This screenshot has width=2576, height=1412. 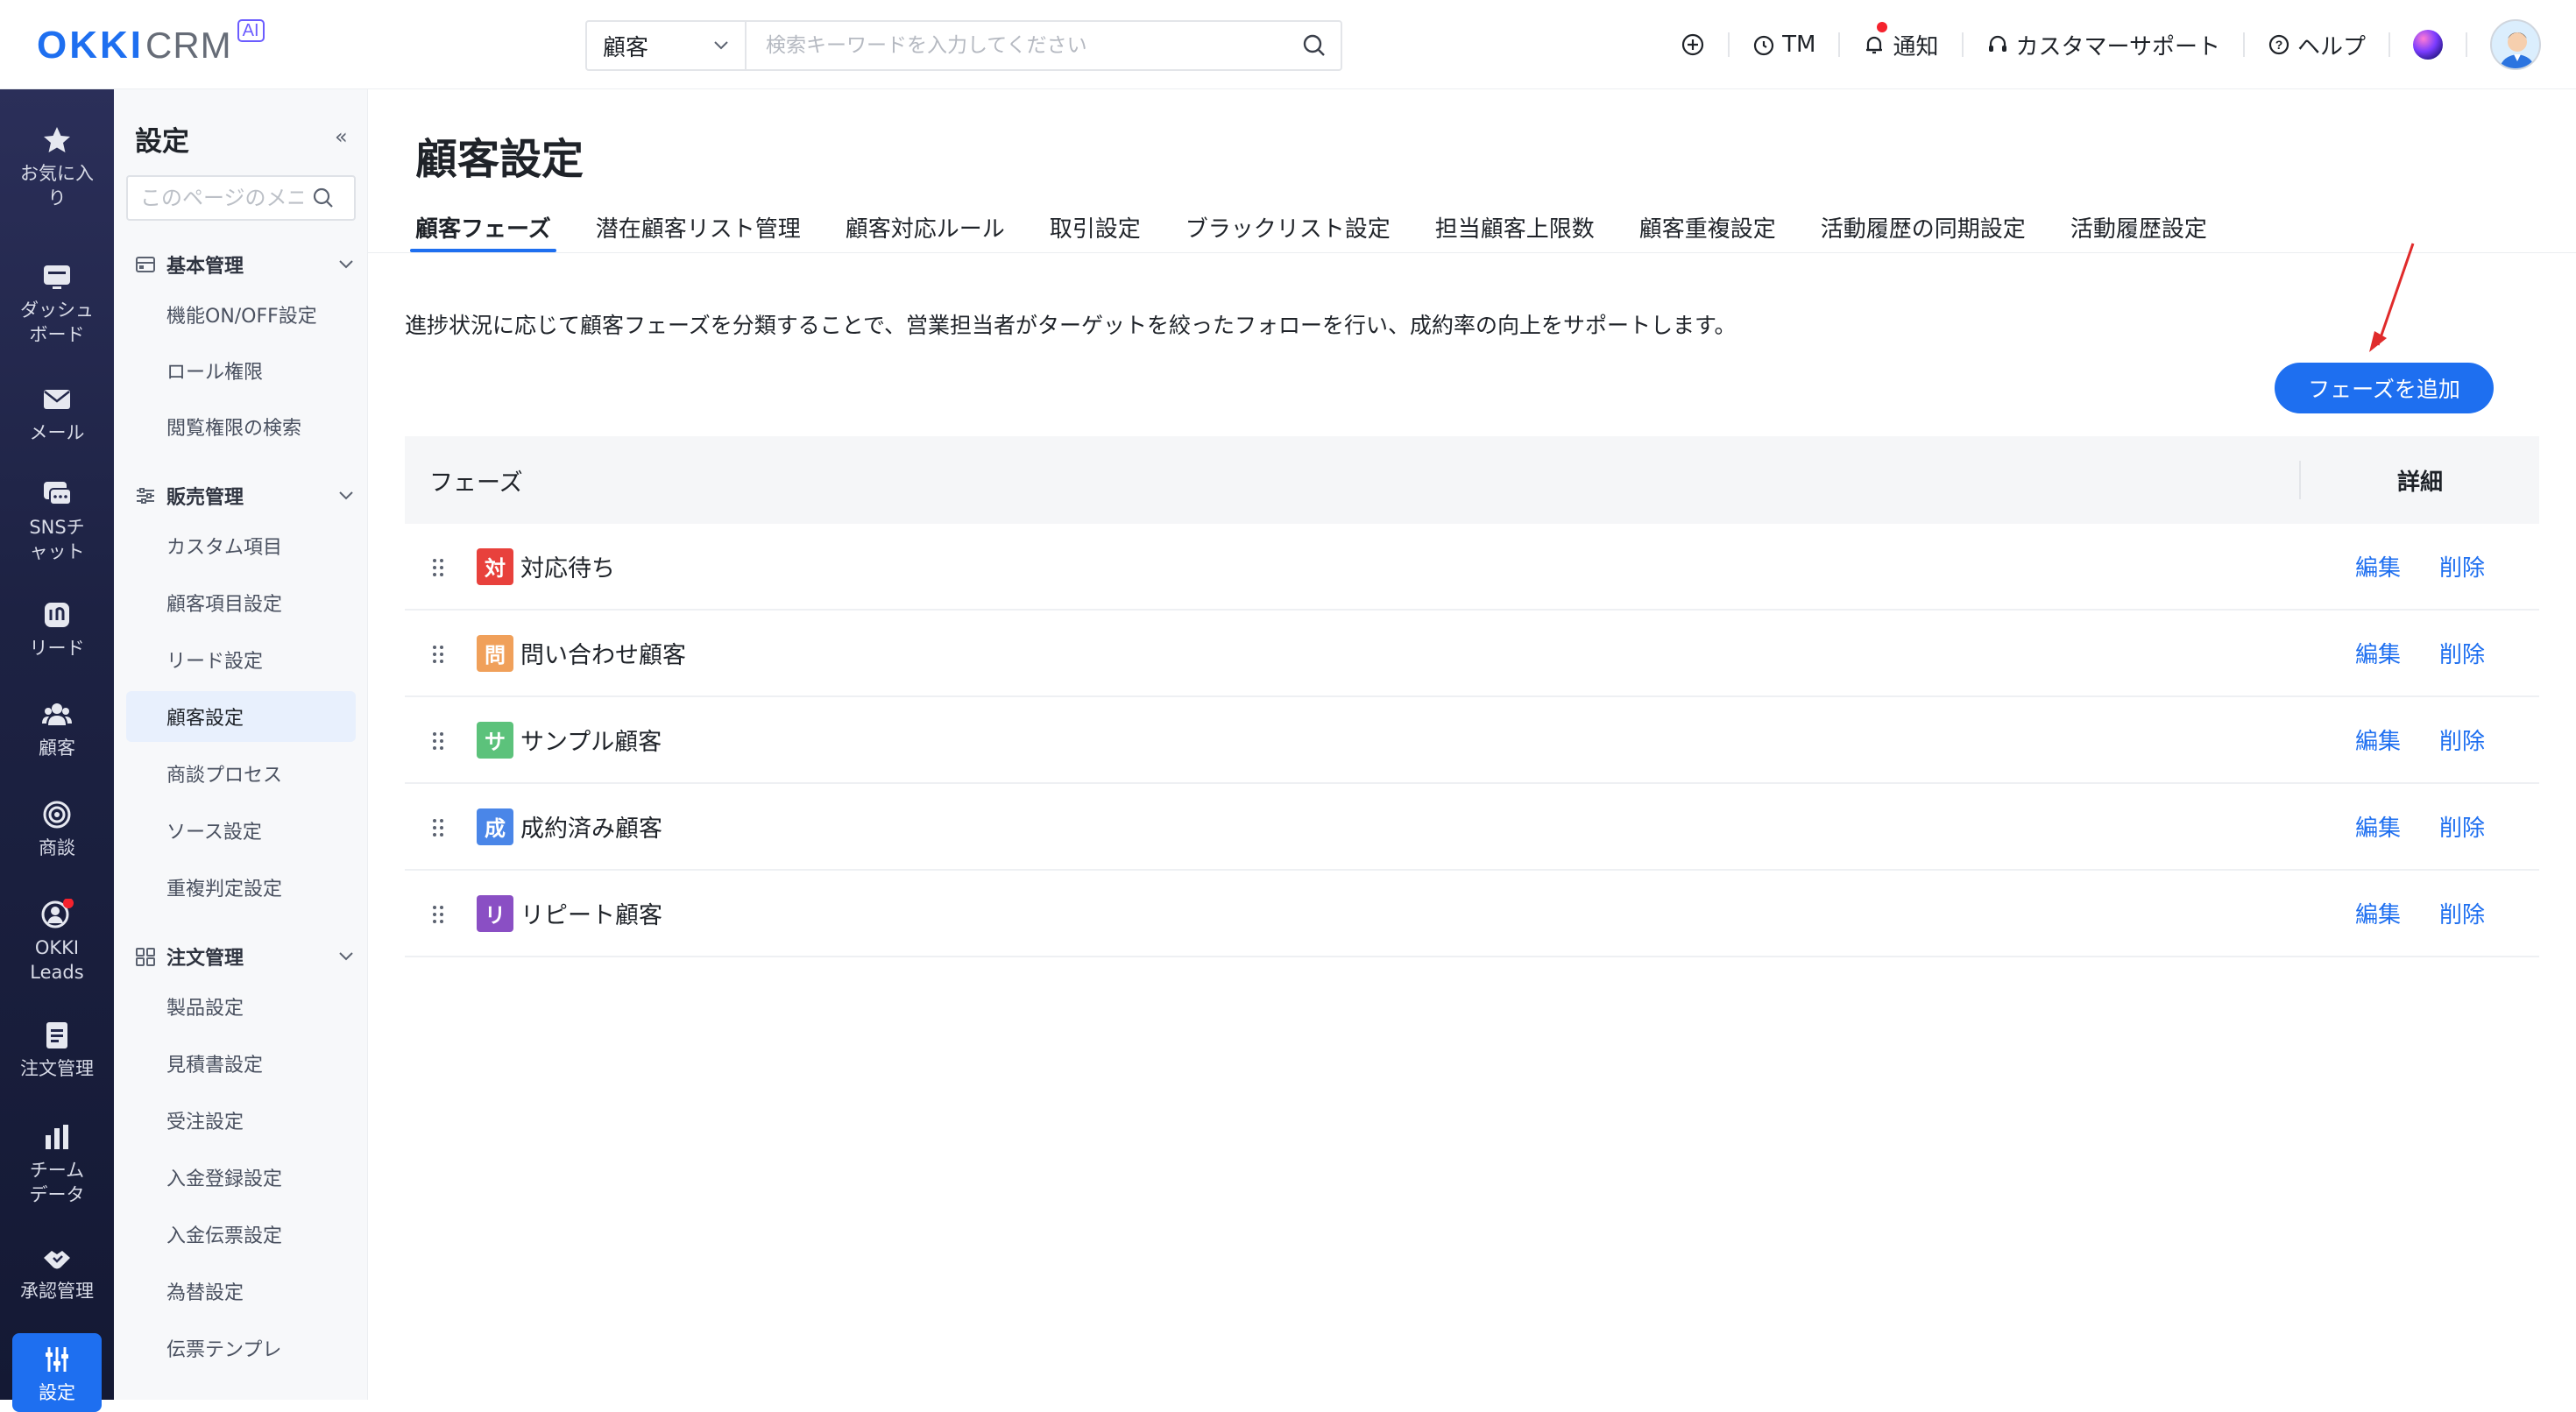 I want to click on subnav-item-view-permission-search: 閲覧権限の検索, so click(x=241, y=427).